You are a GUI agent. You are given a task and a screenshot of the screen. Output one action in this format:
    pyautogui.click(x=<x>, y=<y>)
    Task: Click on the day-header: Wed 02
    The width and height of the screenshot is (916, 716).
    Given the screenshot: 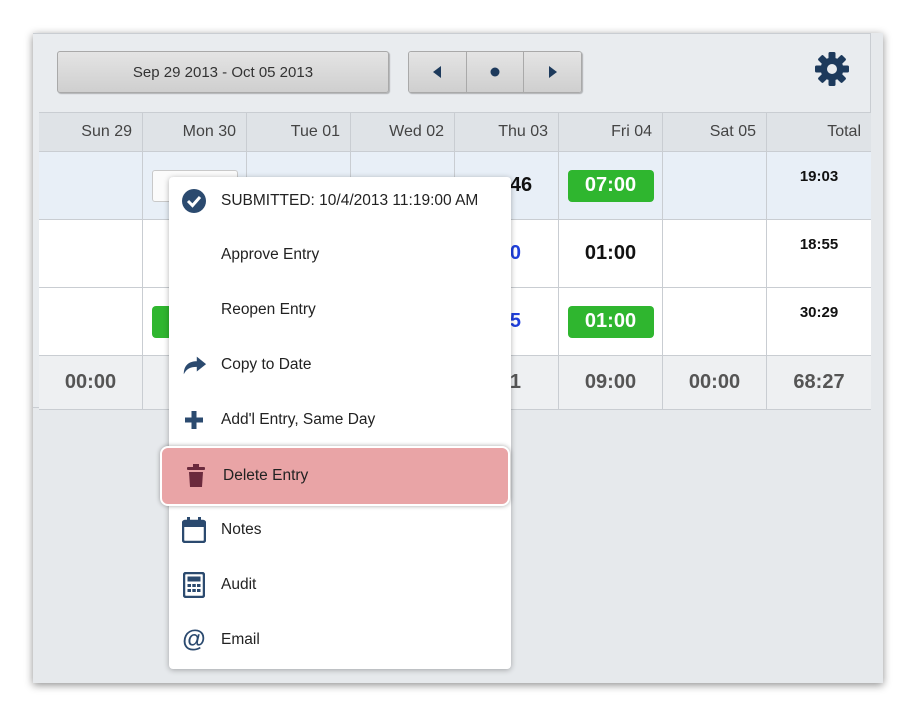 What is the action you would take?
    pyautogui.click(x=403, y=132)
    